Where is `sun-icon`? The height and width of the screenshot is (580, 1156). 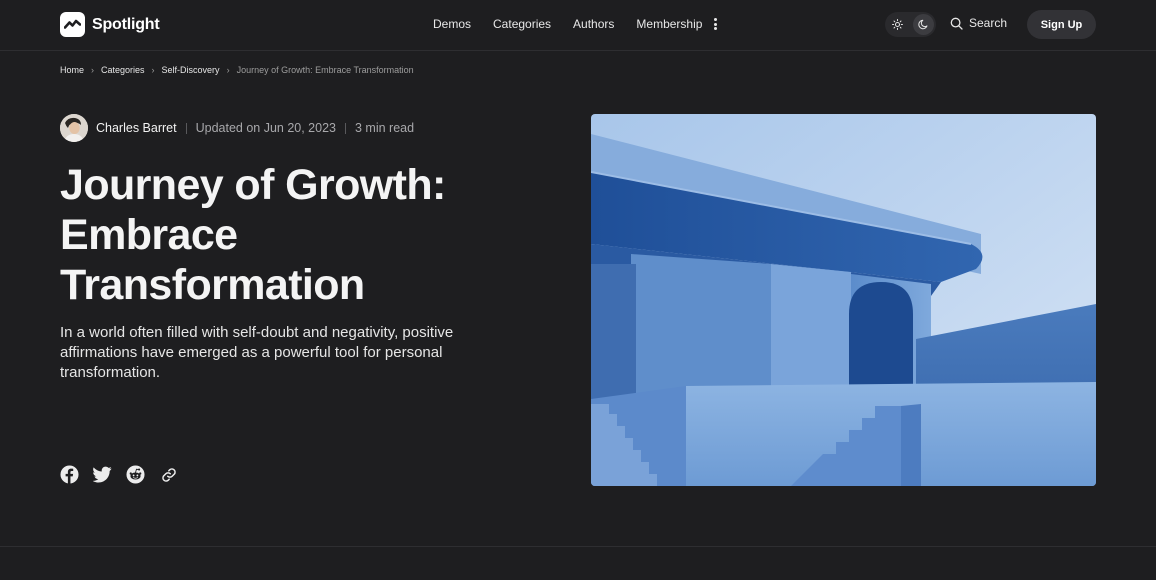 sun-icon is located at coordinates (897, 24).